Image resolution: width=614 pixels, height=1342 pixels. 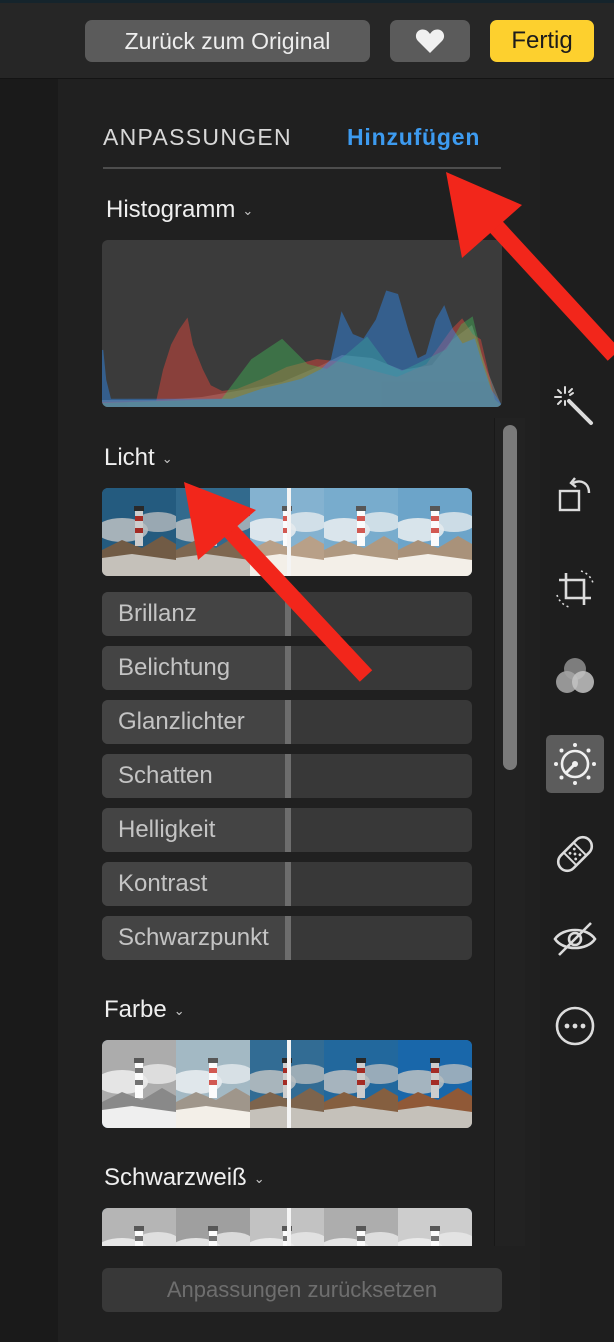 What do you see at coordinates (165, 775) in the screenshot?
I see `slider-label: Schatten` at bounding box center [165, 775].